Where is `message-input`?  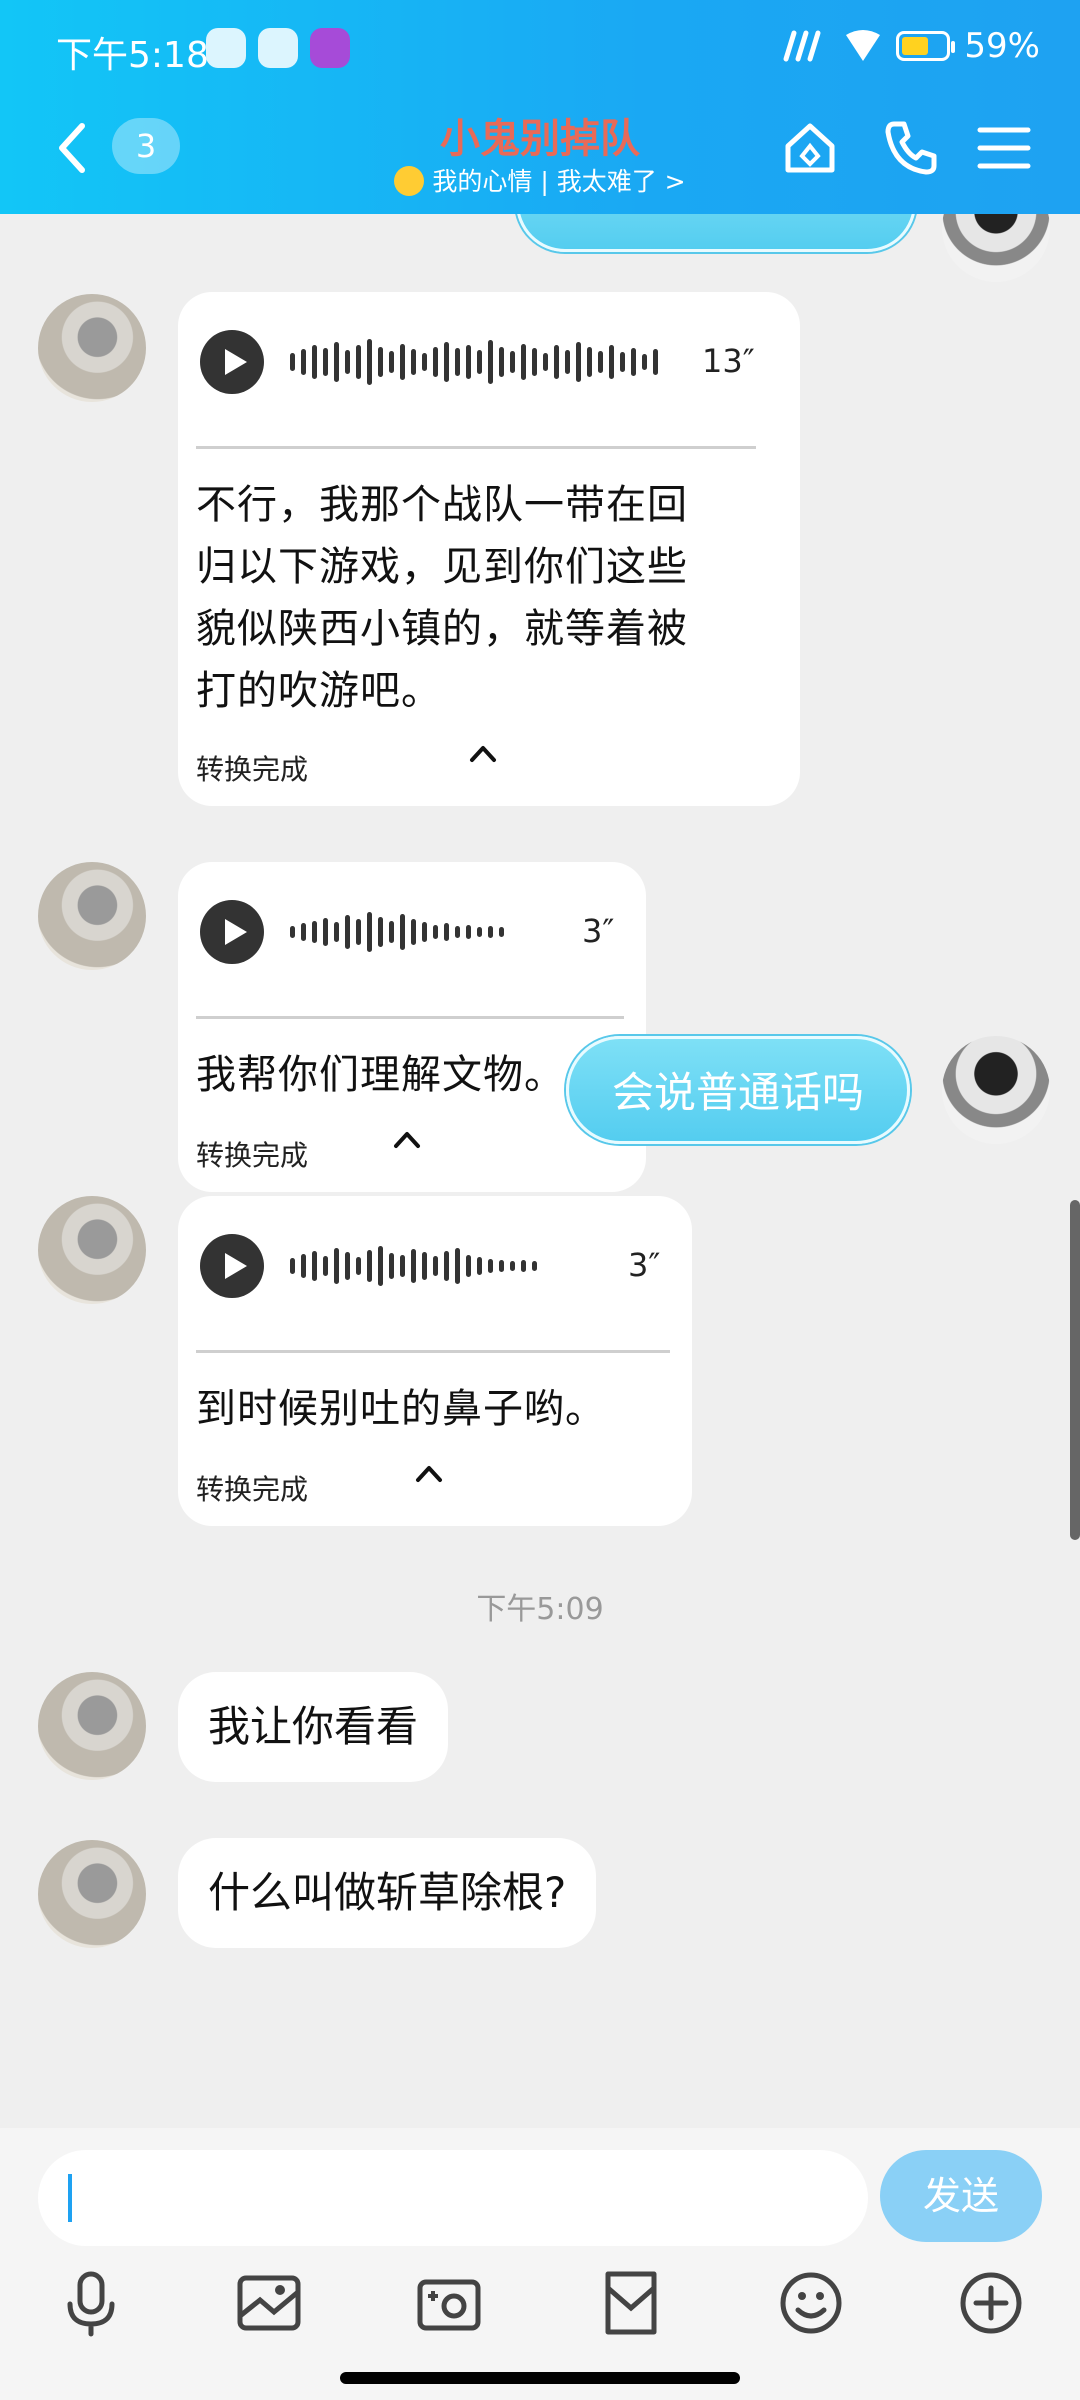 message-input is located at coordinates (453, 2198).